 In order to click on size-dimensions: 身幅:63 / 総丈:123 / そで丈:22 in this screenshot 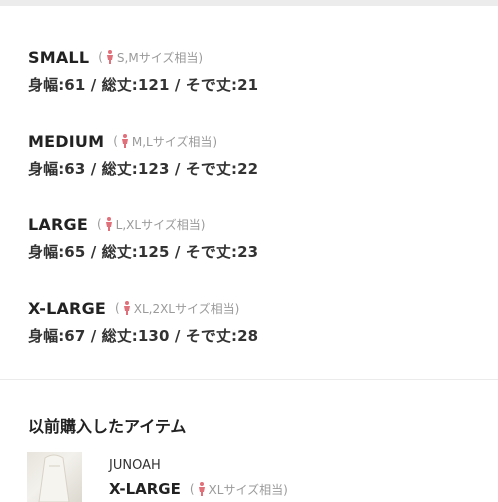, I will do `click(143, 169)`.